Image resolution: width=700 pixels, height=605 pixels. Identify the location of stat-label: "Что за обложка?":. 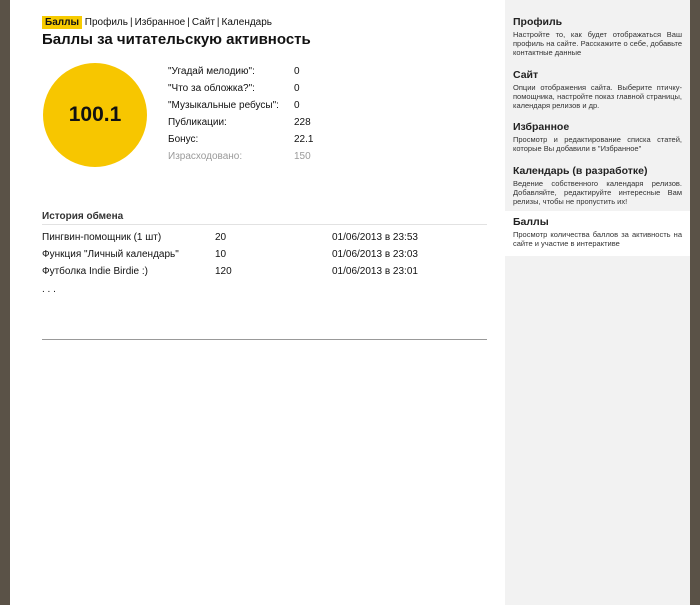
(211, 88).